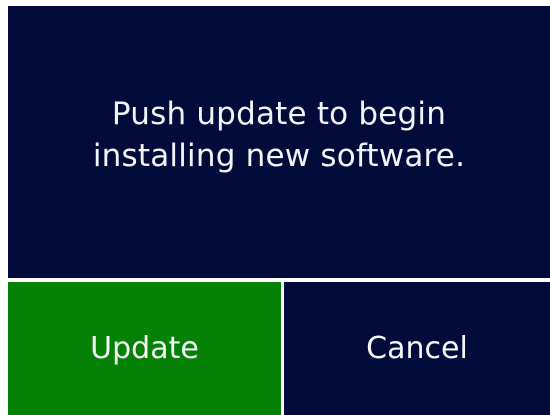  I want to click on message-line-1: Push update to begin, so click(279, 114).